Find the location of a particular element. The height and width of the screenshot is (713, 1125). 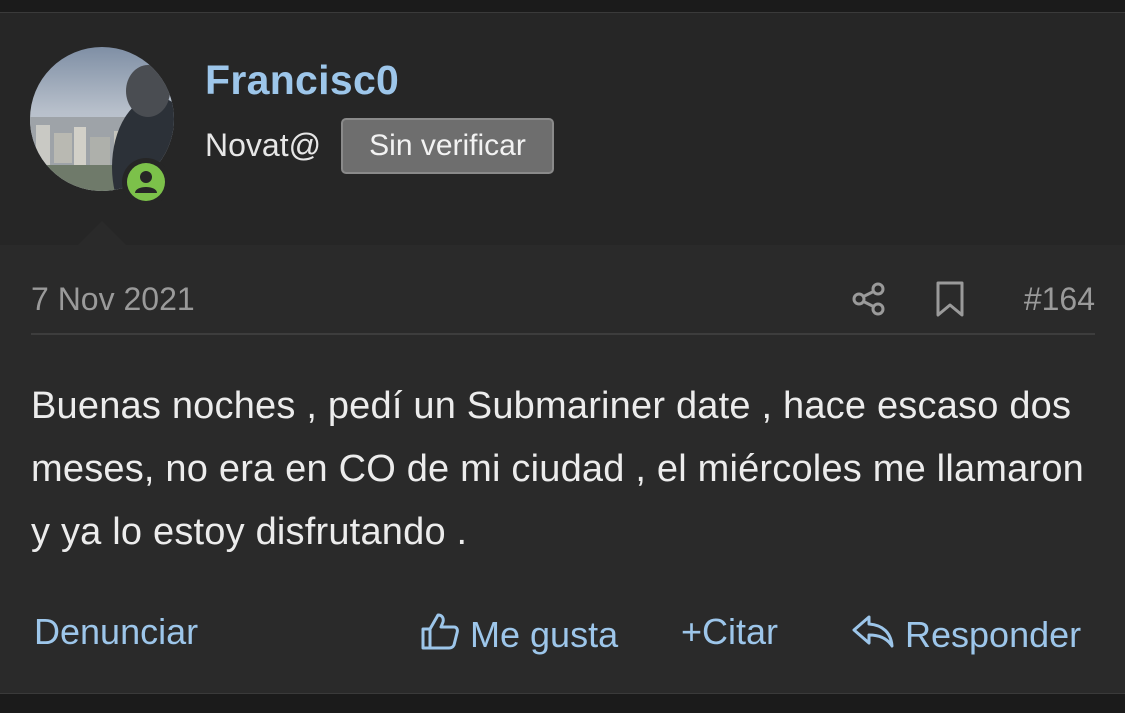

plus-icon: + is located at coordinates (692, 631).